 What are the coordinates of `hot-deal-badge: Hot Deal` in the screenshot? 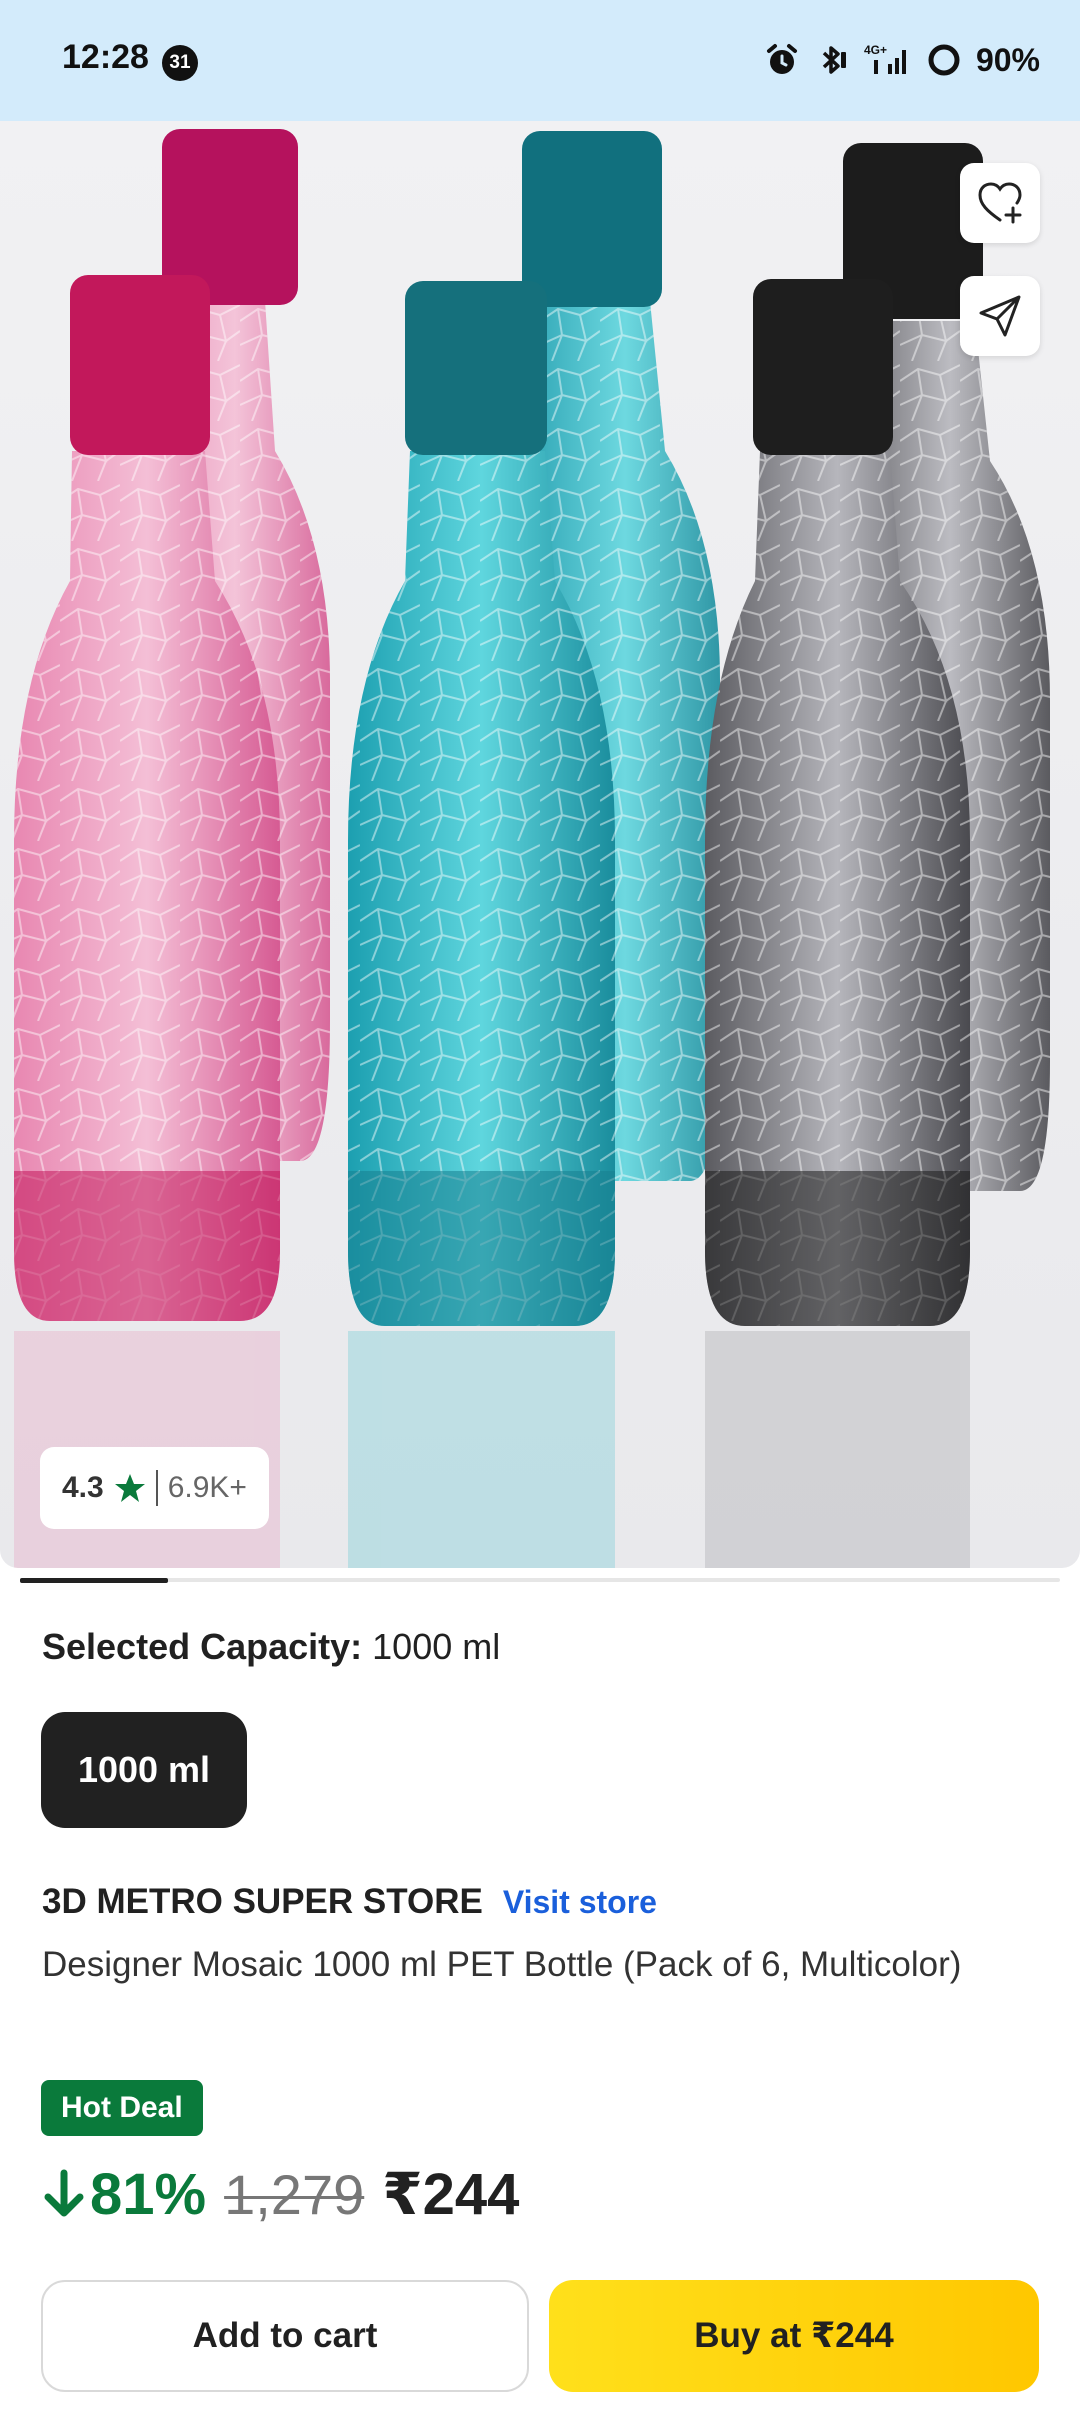 It's located at (122, 2108).